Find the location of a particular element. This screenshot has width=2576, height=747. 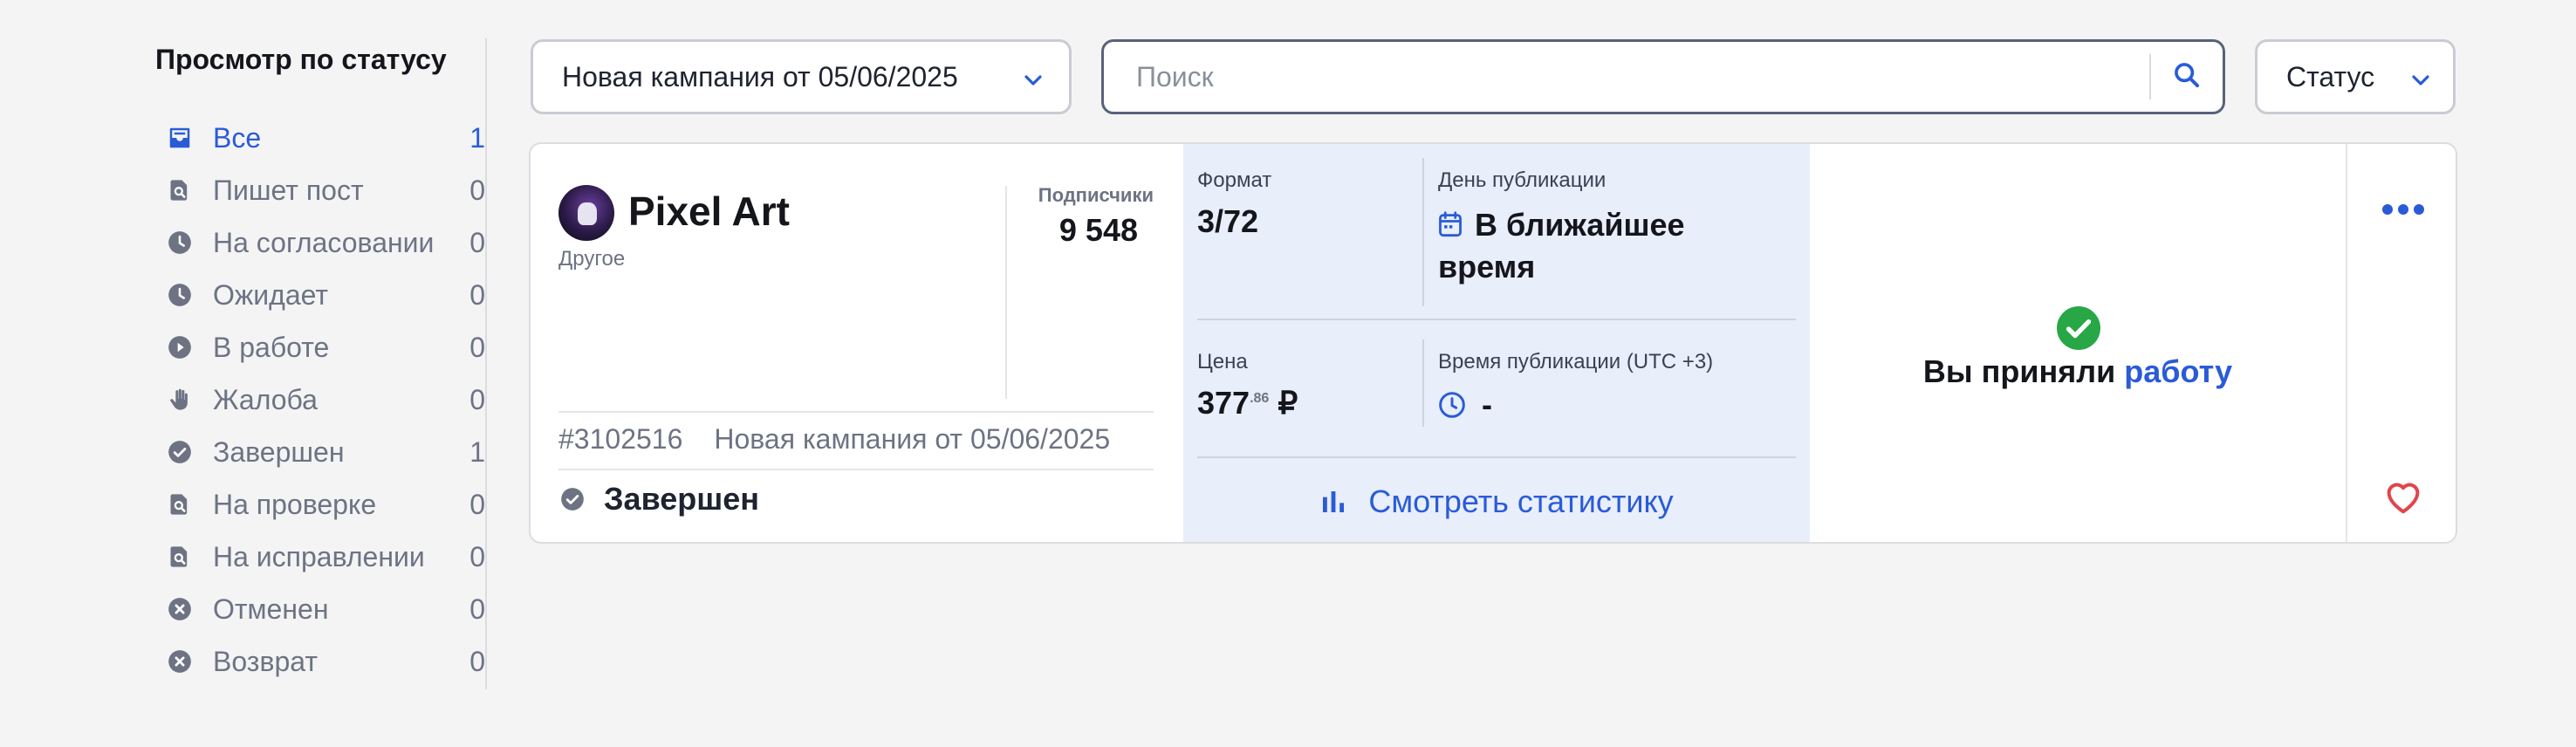

accept-message: Вы приняли работу is located at coordinates (2078, 371).